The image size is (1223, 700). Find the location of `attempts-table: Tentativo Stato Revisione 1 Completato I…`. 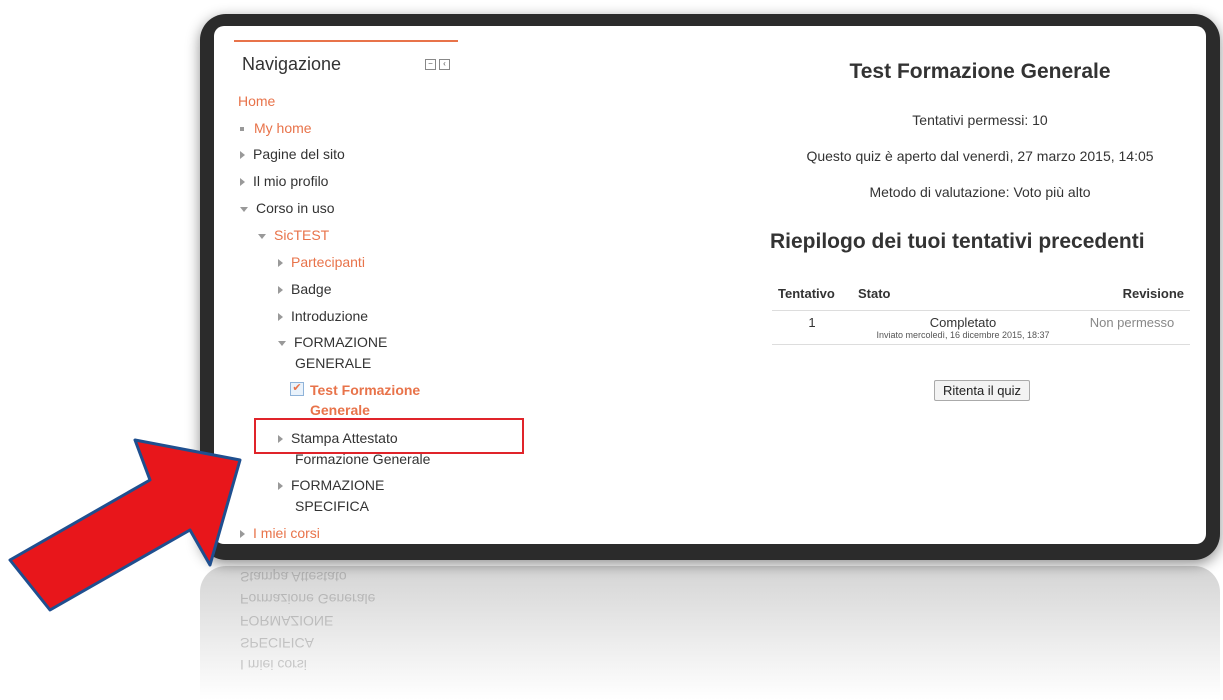

attempts-table: Tentativo Stato Revisione 1 Completato I… is located at coordinates (981, 310).